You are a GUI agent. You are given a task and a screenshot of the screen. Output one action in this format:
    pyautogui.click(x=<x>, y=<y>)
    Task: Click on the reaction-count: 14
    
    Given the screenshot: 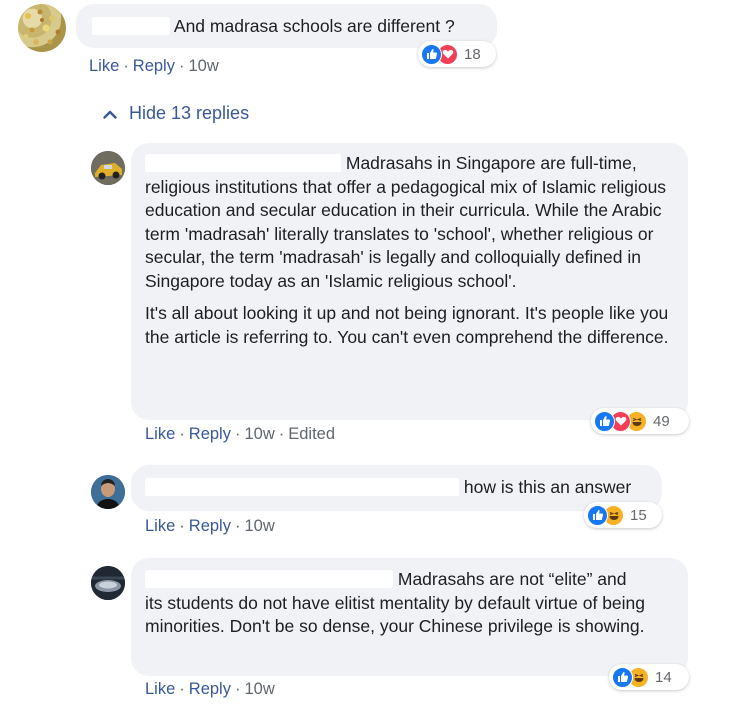 What is the action you would take?
    pyautogui.click(x=663, y=677)
    